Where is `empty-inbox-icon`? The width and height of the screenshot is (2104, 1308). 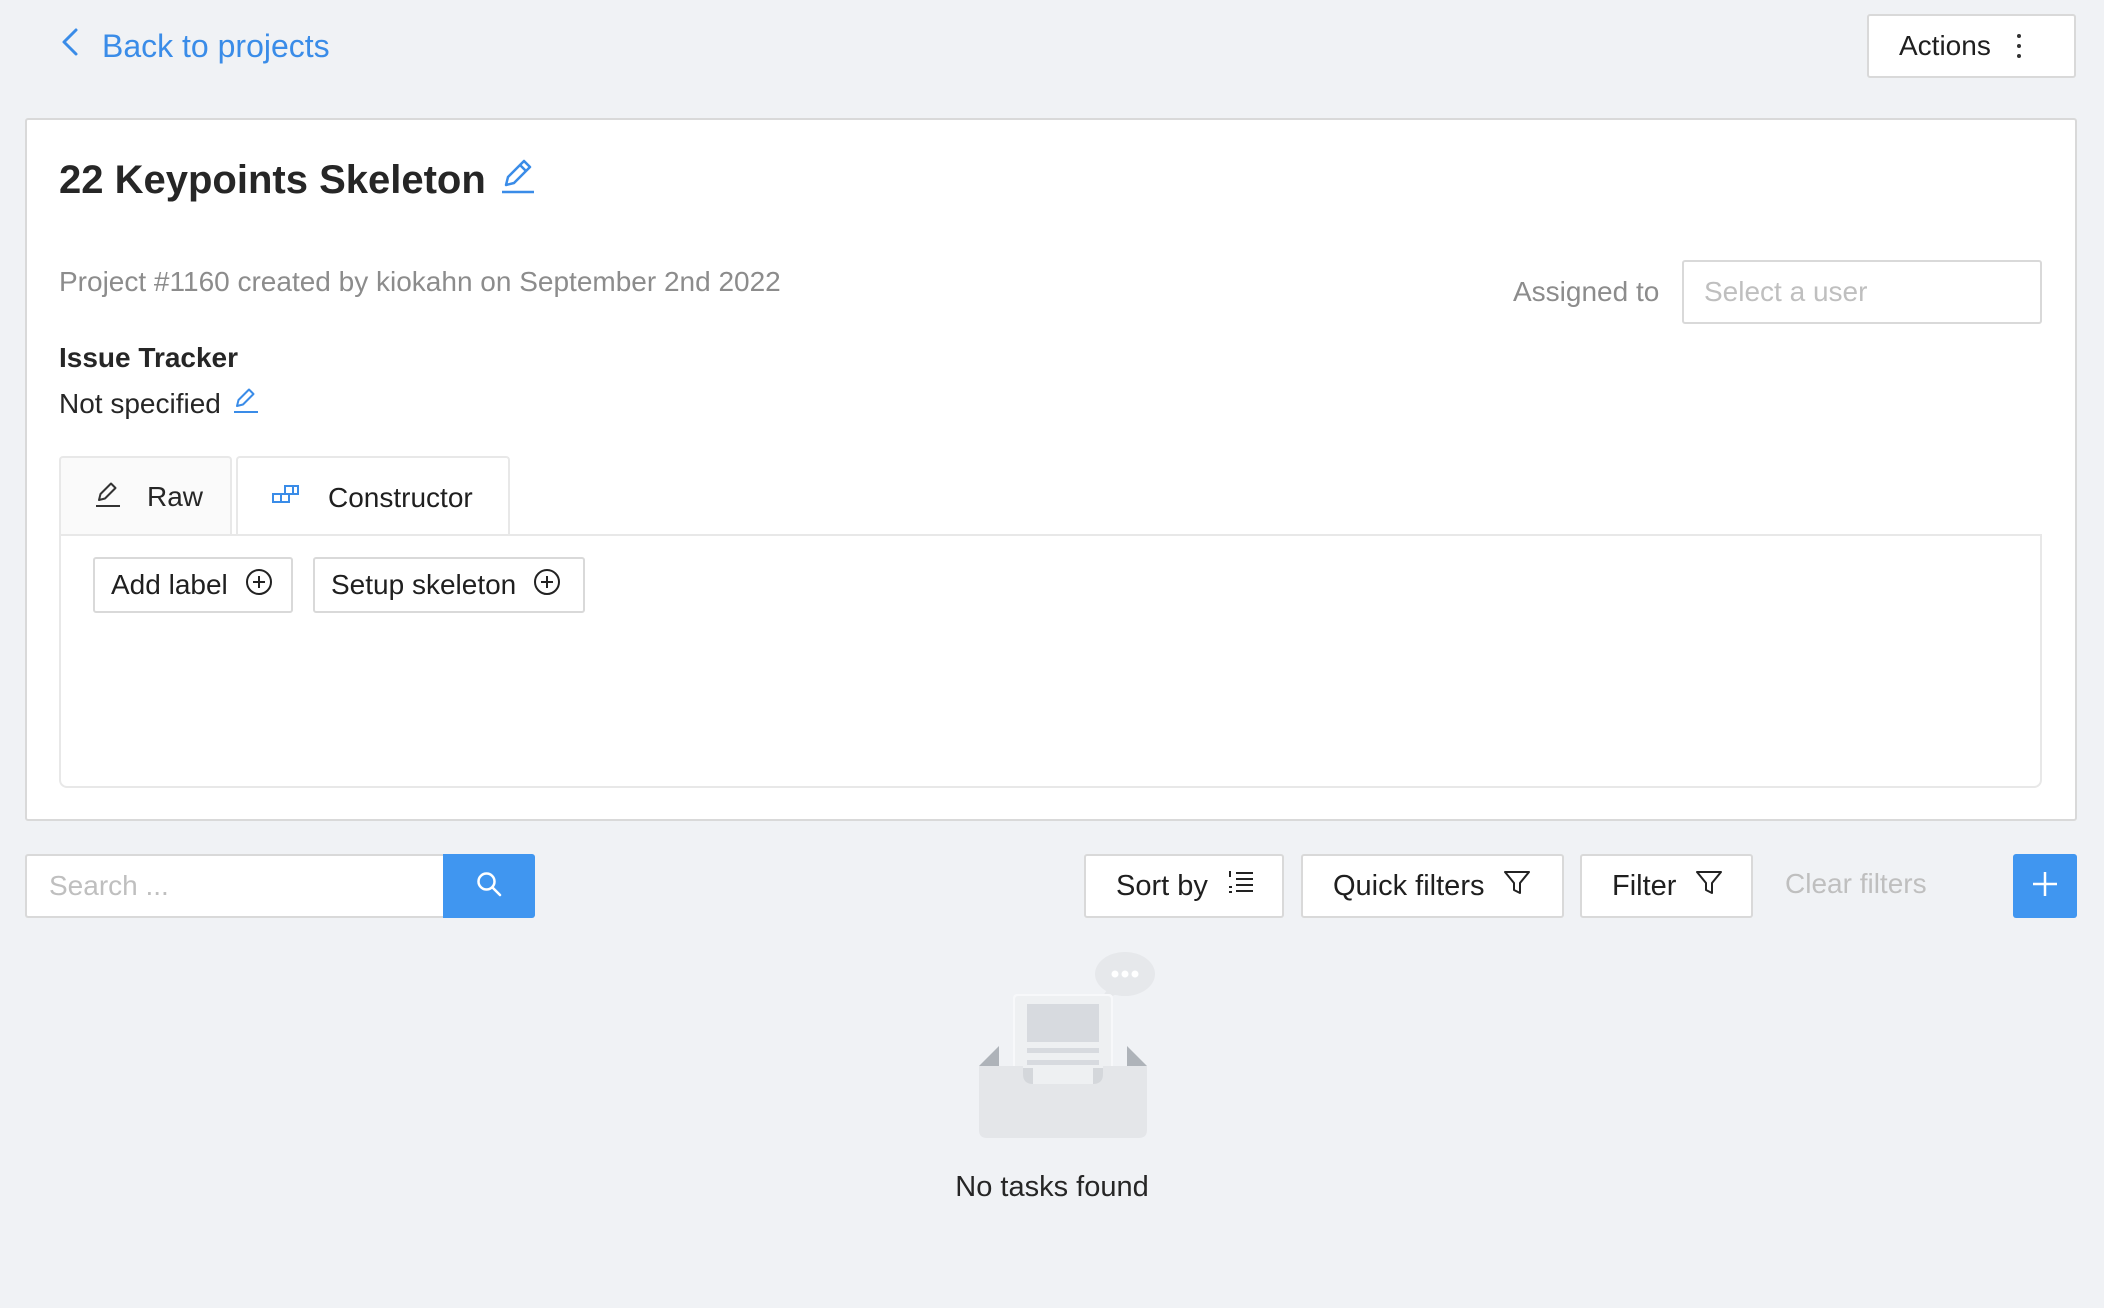
empty-inbox-icon is located at coordinates (1075, 1046).